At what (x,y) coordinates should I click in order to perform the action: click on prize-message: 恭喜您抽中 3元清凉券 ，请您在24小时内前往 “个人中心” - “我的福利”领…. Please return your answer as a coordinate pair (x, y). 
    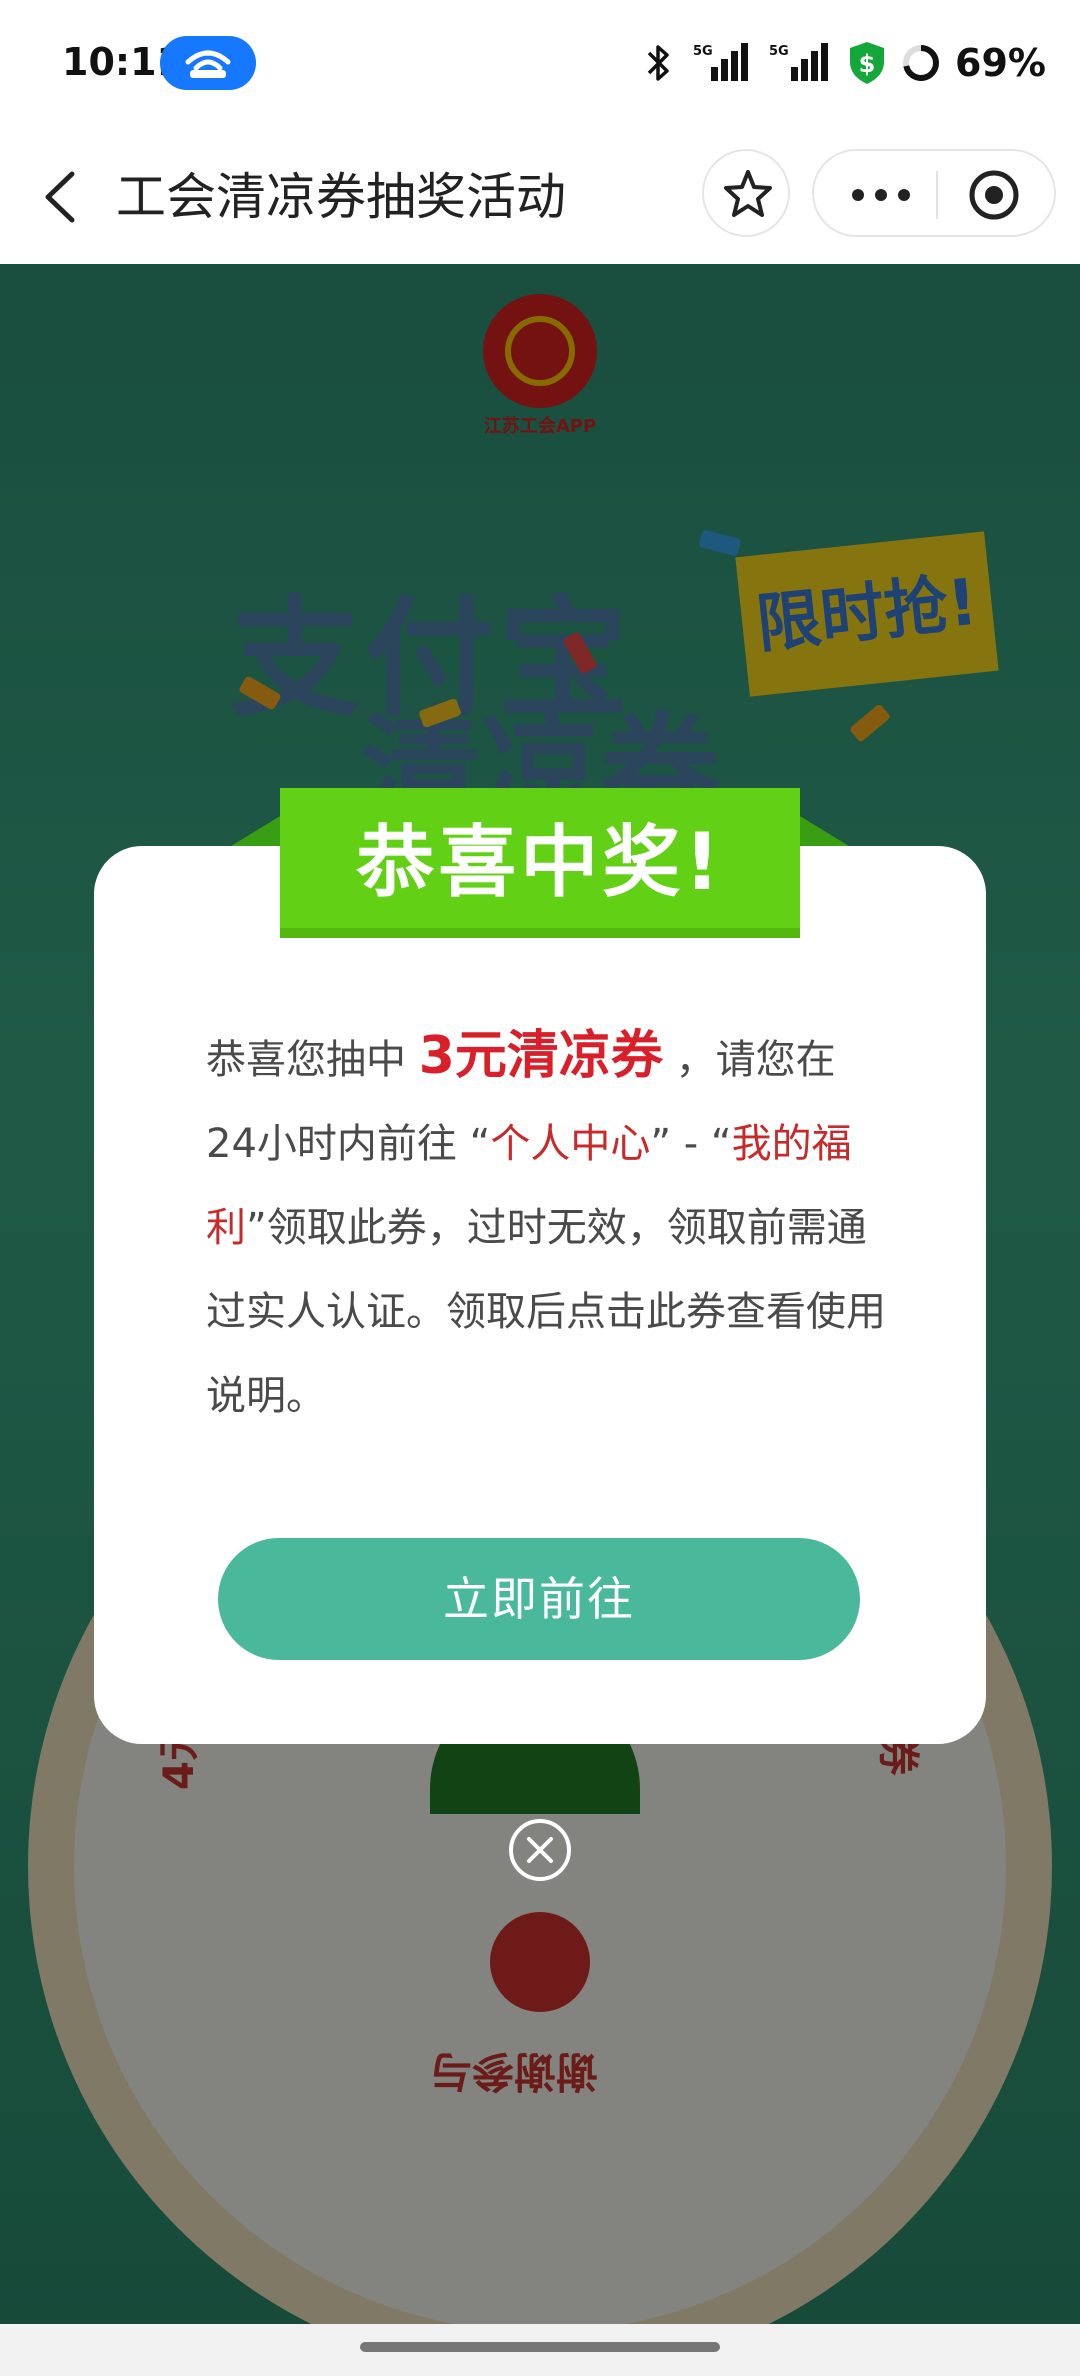
    Looking at the image, I should click on (546, 1226).